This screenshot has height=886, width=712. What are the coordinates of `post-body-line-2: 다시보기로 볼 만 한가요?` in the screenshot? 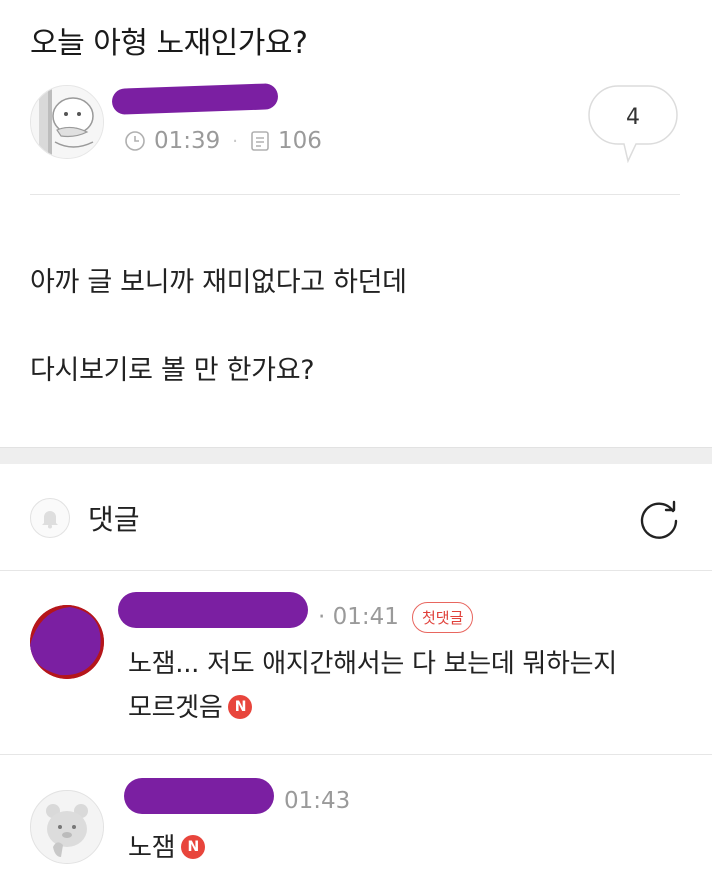 It's located at (172, 370).